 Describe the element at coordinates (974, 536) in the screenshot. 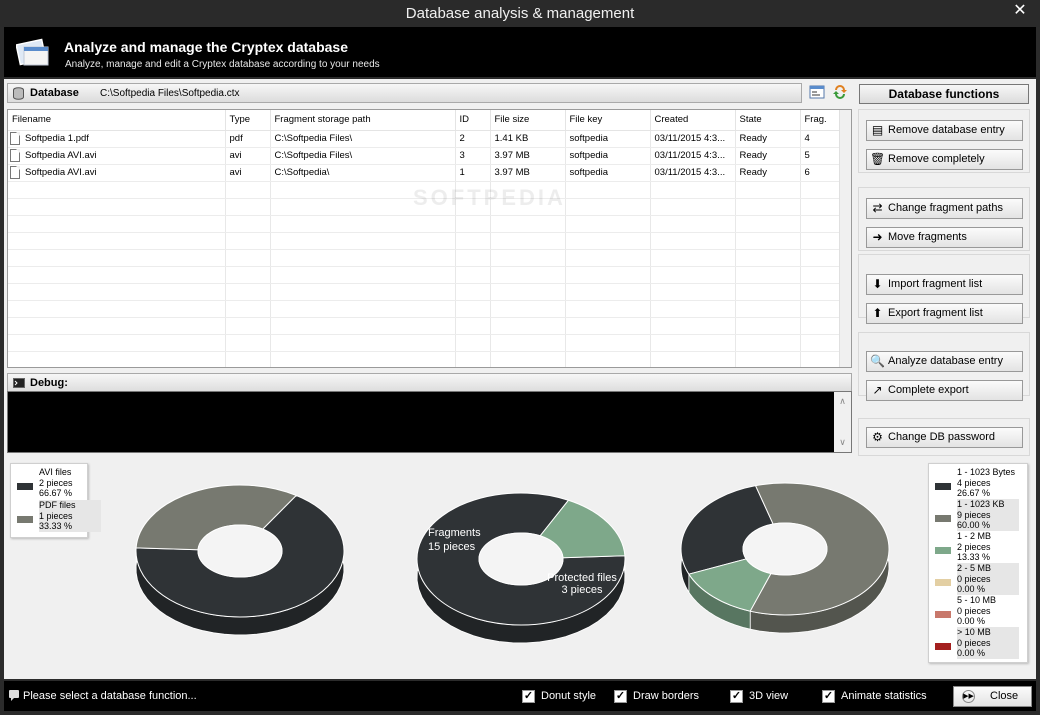

I see `legend-name: 1 - 2 MB` at that location.